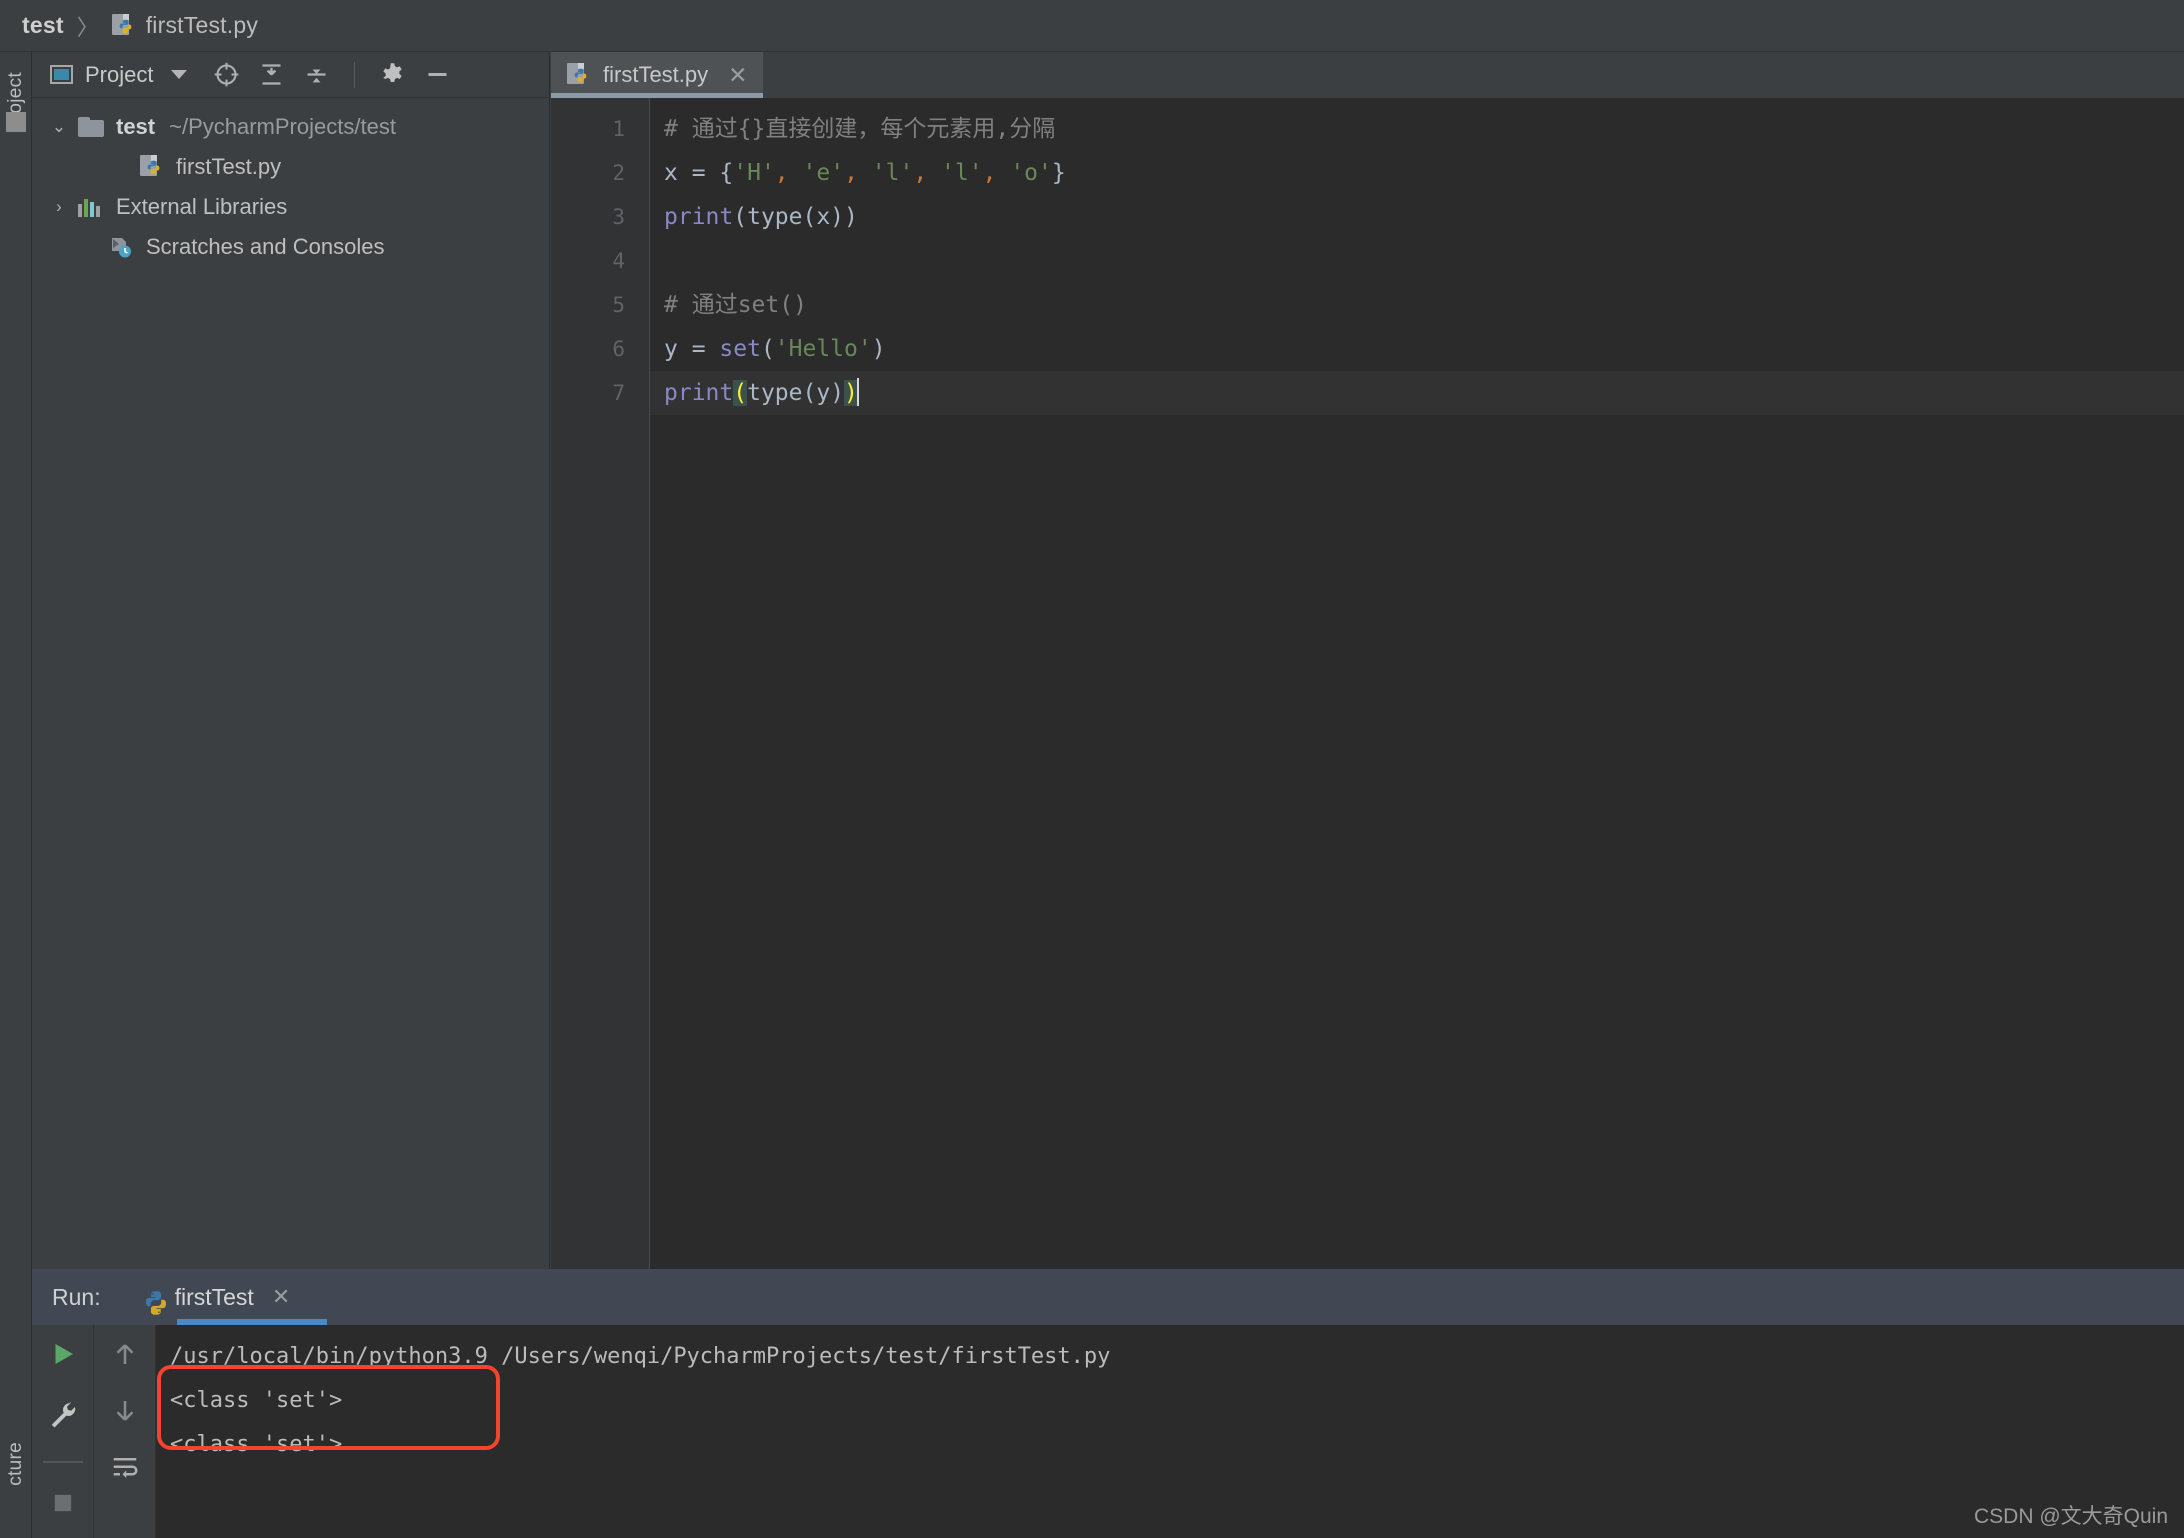 The width and height of the screenshot is (2184, 1538). Describe the element at coordinates (823, 173) in the screenshot. I see `code-token: 'e'` at that location.